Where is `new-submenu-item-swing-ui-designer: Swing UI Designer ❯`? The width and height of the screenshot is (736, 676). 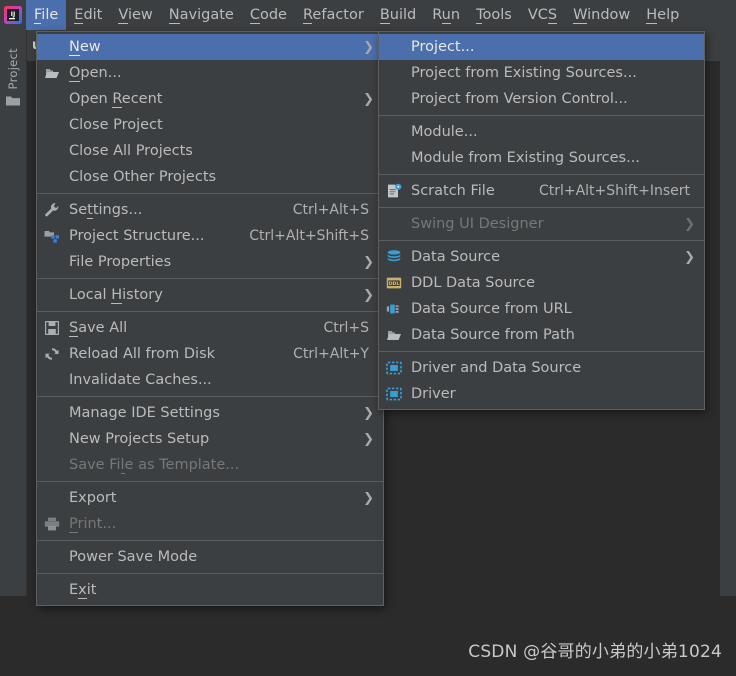
new-submenu-item-swing-ui-designer: Swing UI Designer ❯ is located at coordinates (541, 224).